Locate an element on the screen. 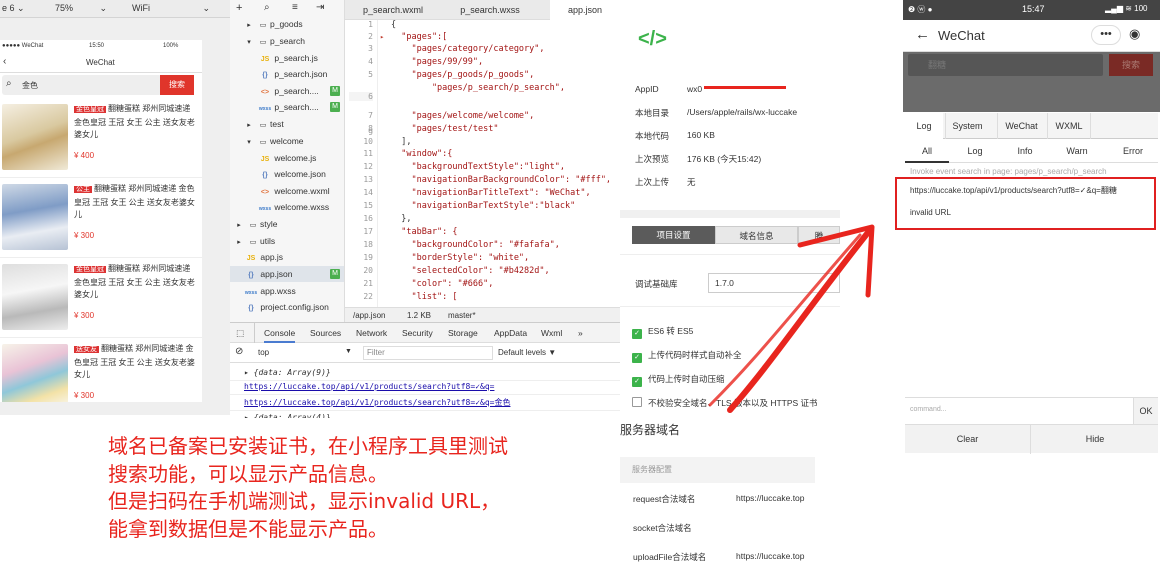  tree-item: ▸ ▭ test is located at coordinates (262, 124).